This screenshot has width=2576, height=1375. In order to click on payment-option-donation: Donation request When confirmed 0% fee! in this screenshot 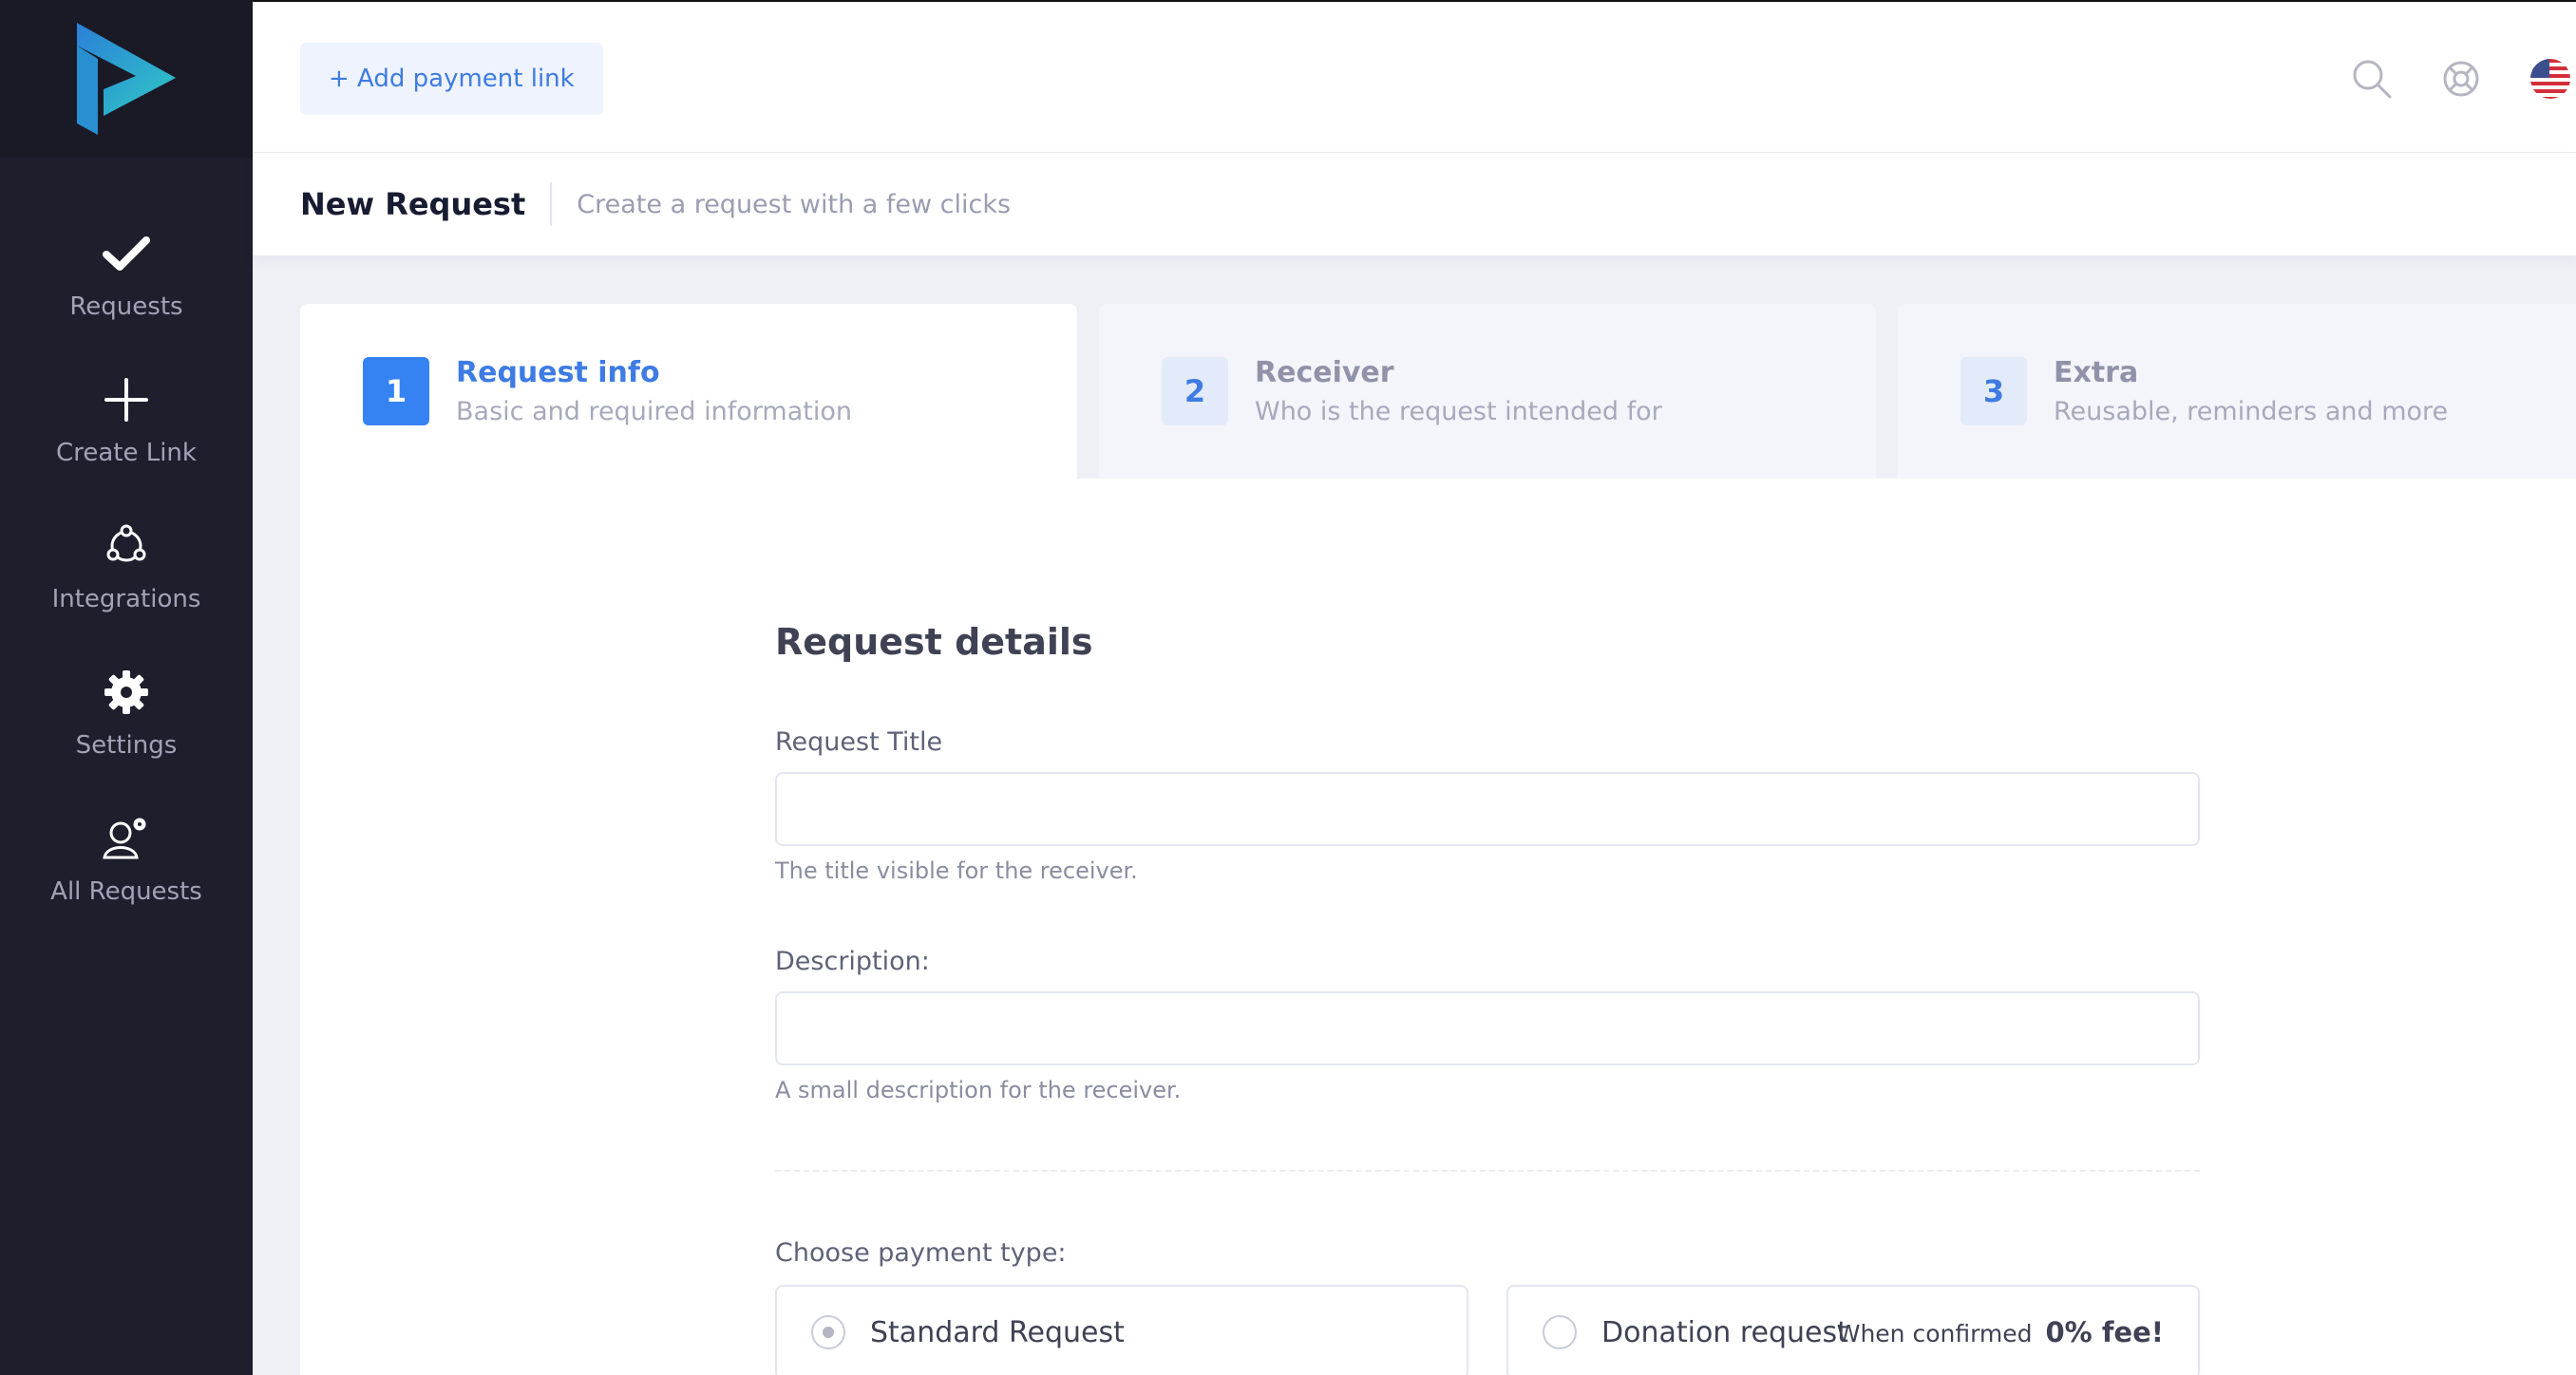, I will do `click(1853, 1330)`.